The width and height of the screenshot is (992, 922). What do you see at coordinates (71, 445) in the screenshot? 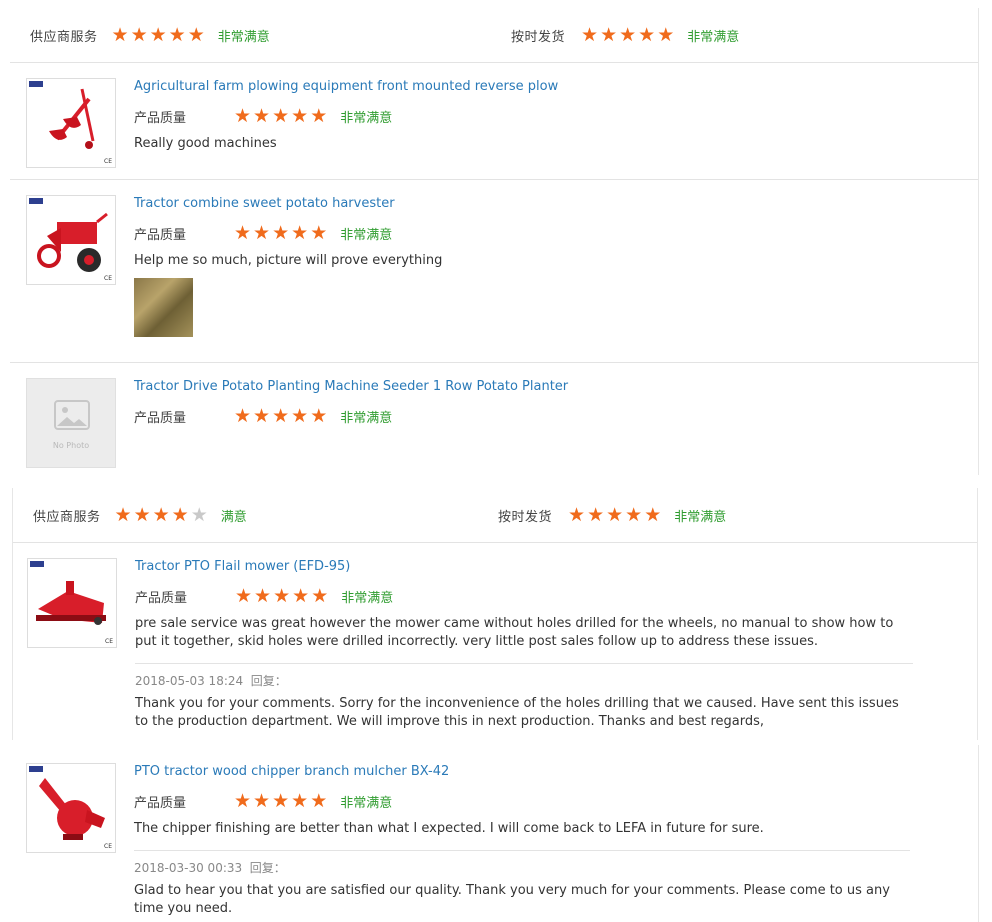
I see `no-photo-text: No Photo` at bounding box center [71, 445].